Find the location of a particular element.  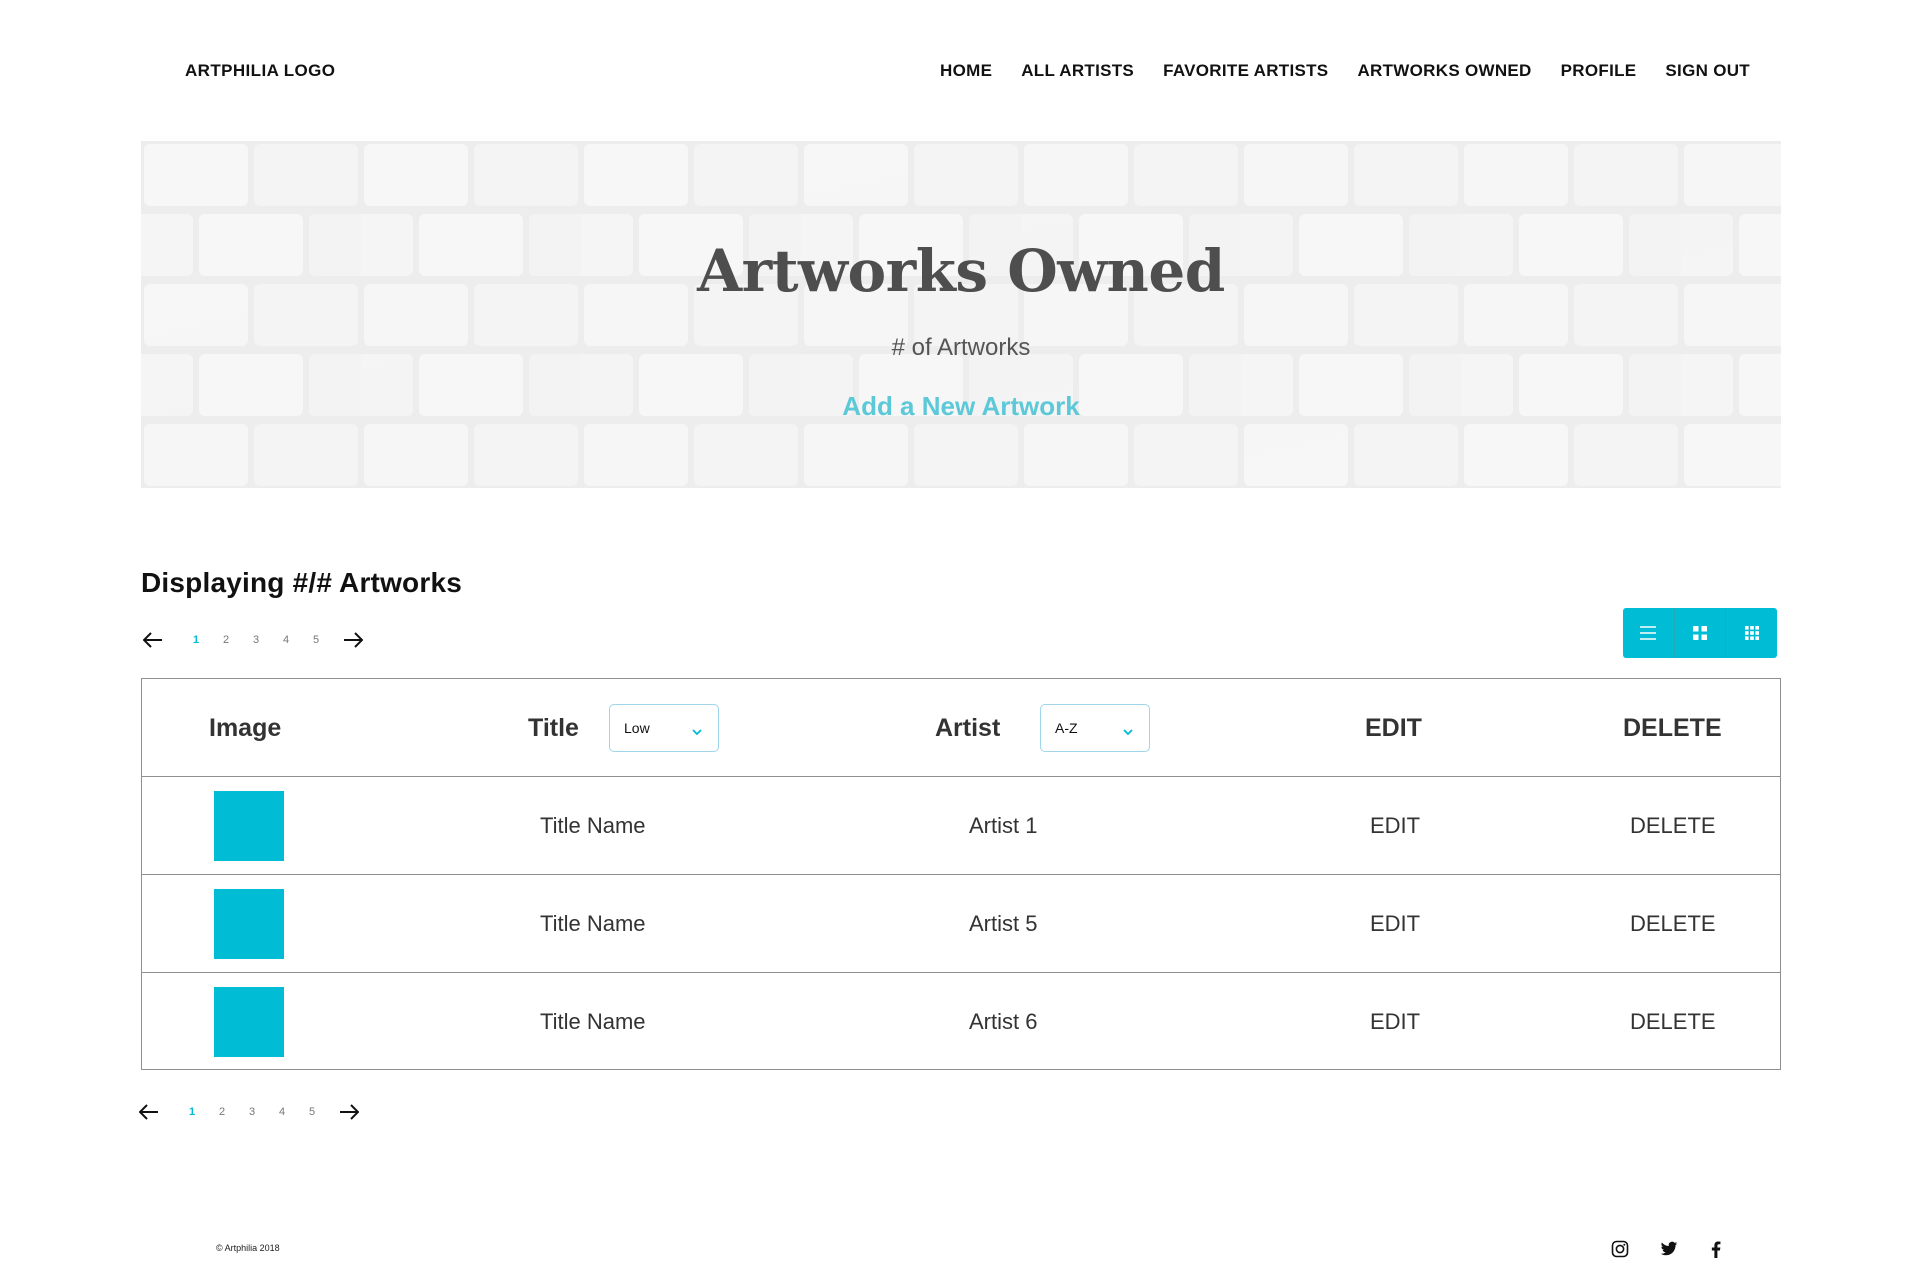

column-header-delete: DELETE is located at coordinates (1672, 727).